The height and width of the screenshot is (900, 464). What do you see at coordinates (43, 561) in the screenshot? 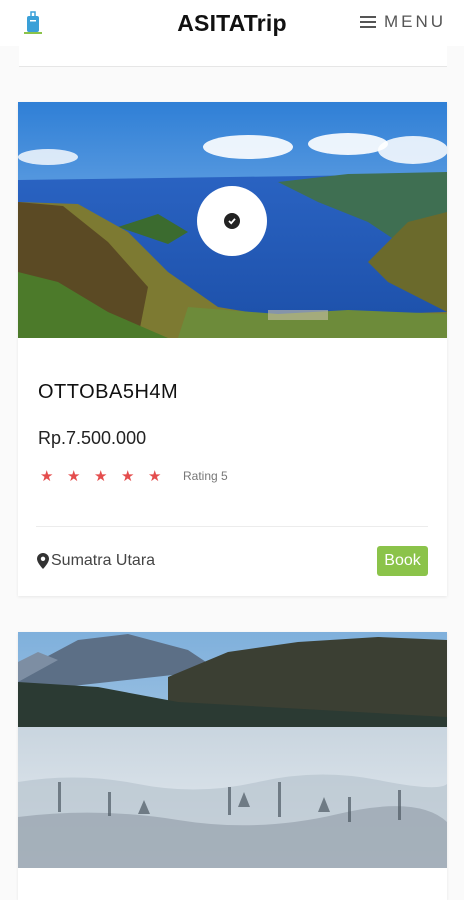
I see `map-pin-icon` at bounding box center [43, 561].